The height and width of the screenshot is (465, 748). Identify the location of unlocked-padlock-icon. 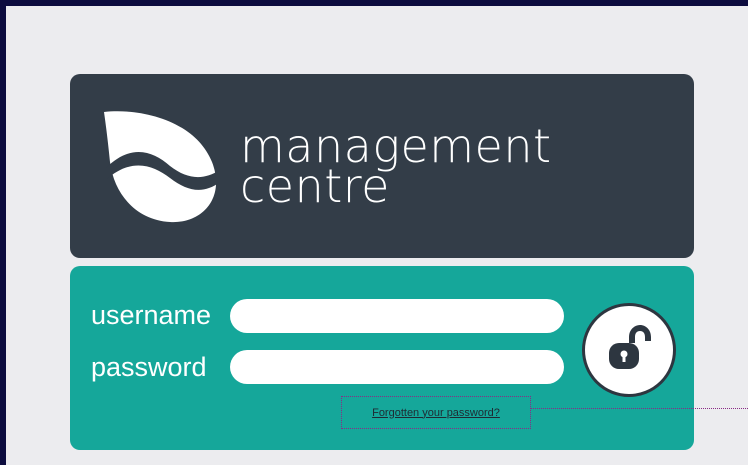
(630, 347).